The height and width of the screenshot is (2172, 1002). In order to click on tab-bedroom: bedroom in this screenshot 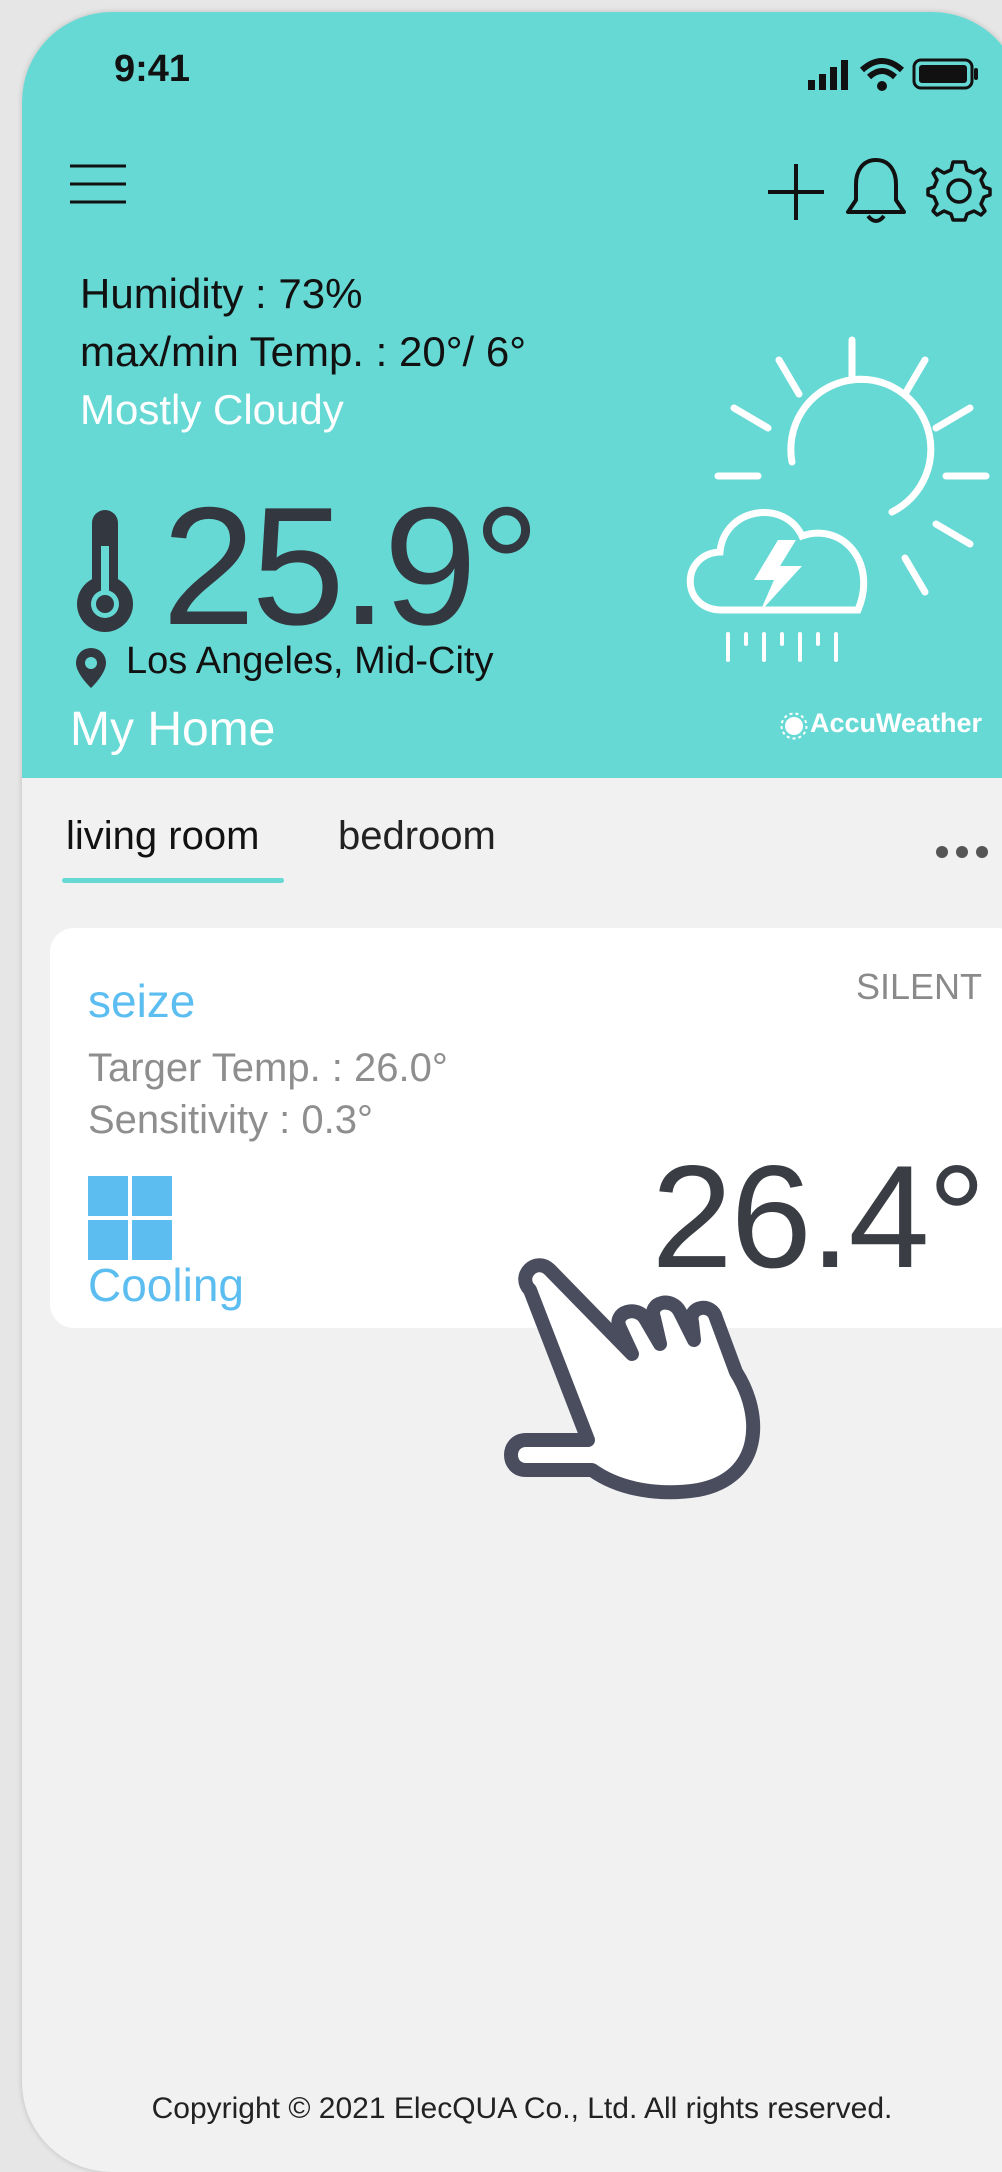, I will do `click(417, 836)`.